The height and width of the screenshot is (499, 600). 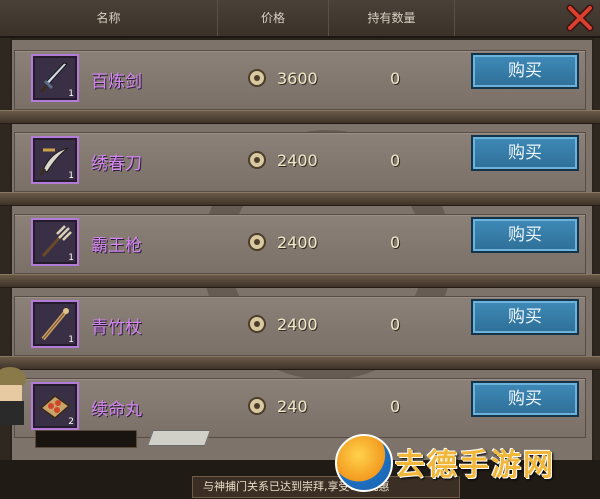 I want to click on shop-item-row: 1 绣春刀 2400 0 购买, so click(x=300, y=162).